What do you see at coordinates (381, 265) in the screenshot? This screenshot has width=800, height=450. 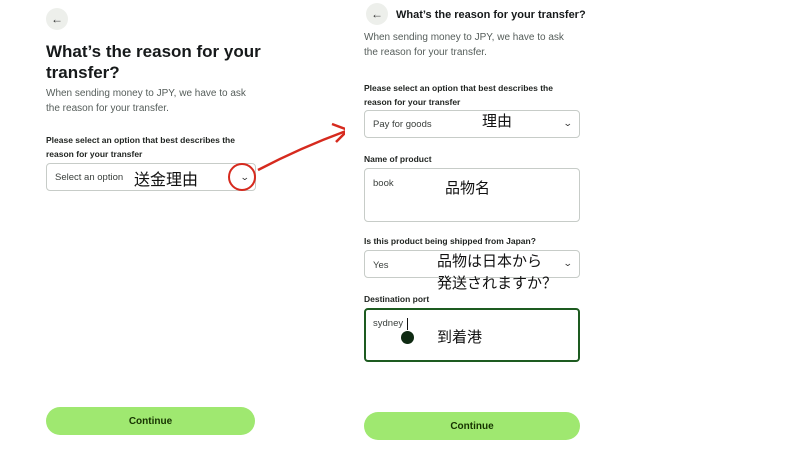 I see `shipped-from-japan-value: Yes` at bounding box center [381, 265].